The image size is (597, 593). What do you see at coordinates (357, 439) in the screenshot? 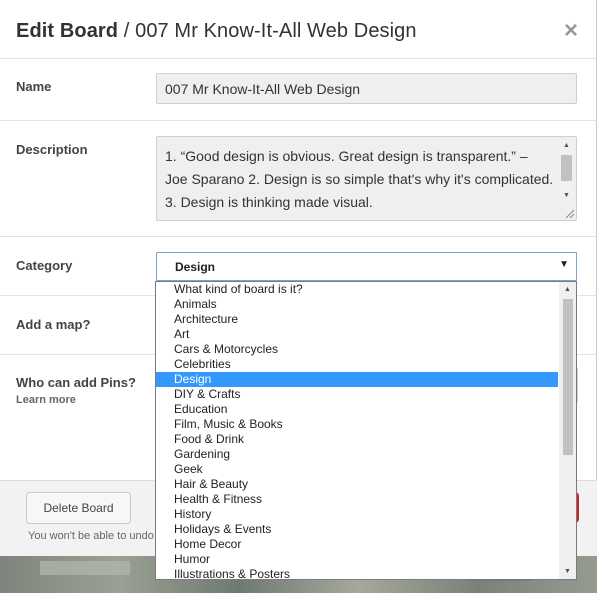
I see `category-option: Food & Drink` at bounding box center [357, 439].